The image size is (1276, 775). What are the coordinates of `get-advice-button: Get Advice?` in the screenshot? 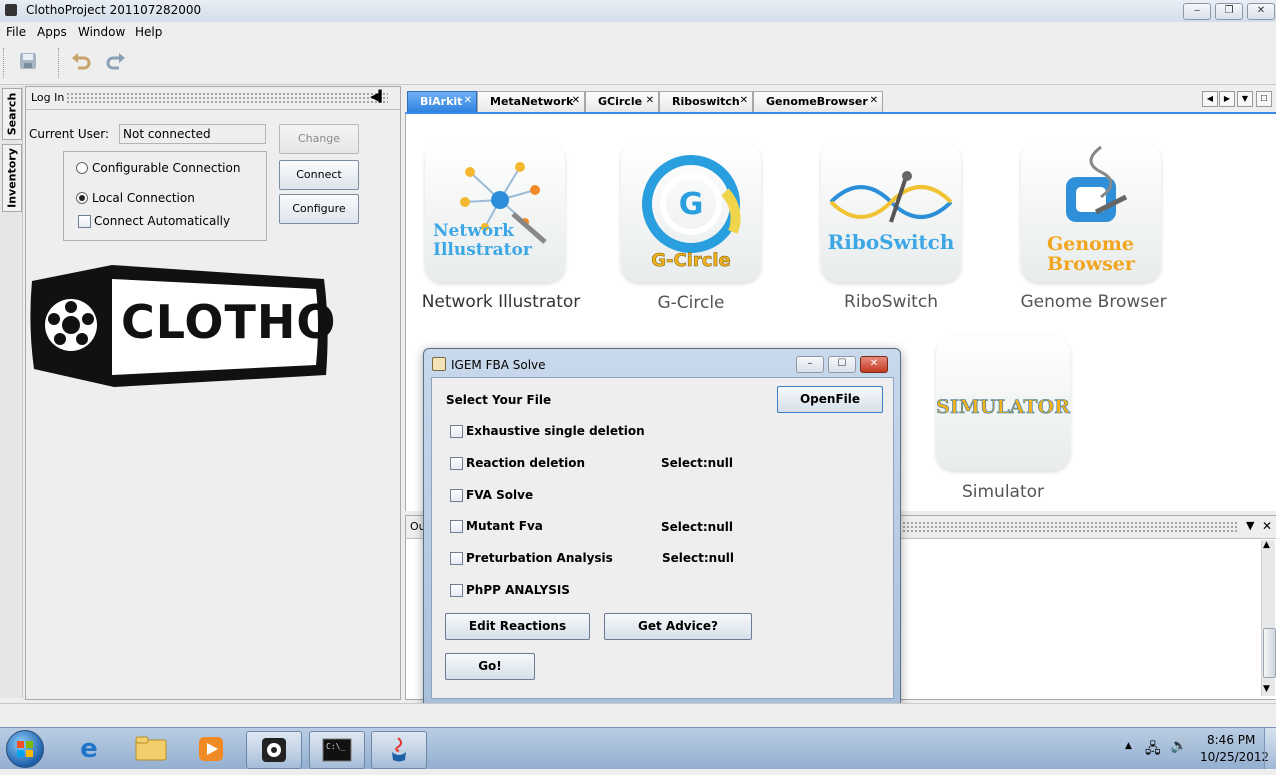 It's located at (678, 626).